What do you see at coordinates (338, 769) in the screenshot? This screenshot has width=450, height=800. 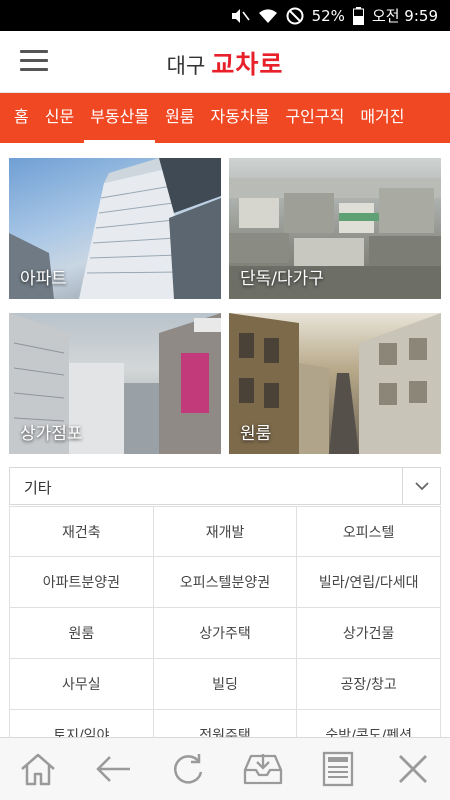 I see `news-icon` at bounding box center [338, 769].